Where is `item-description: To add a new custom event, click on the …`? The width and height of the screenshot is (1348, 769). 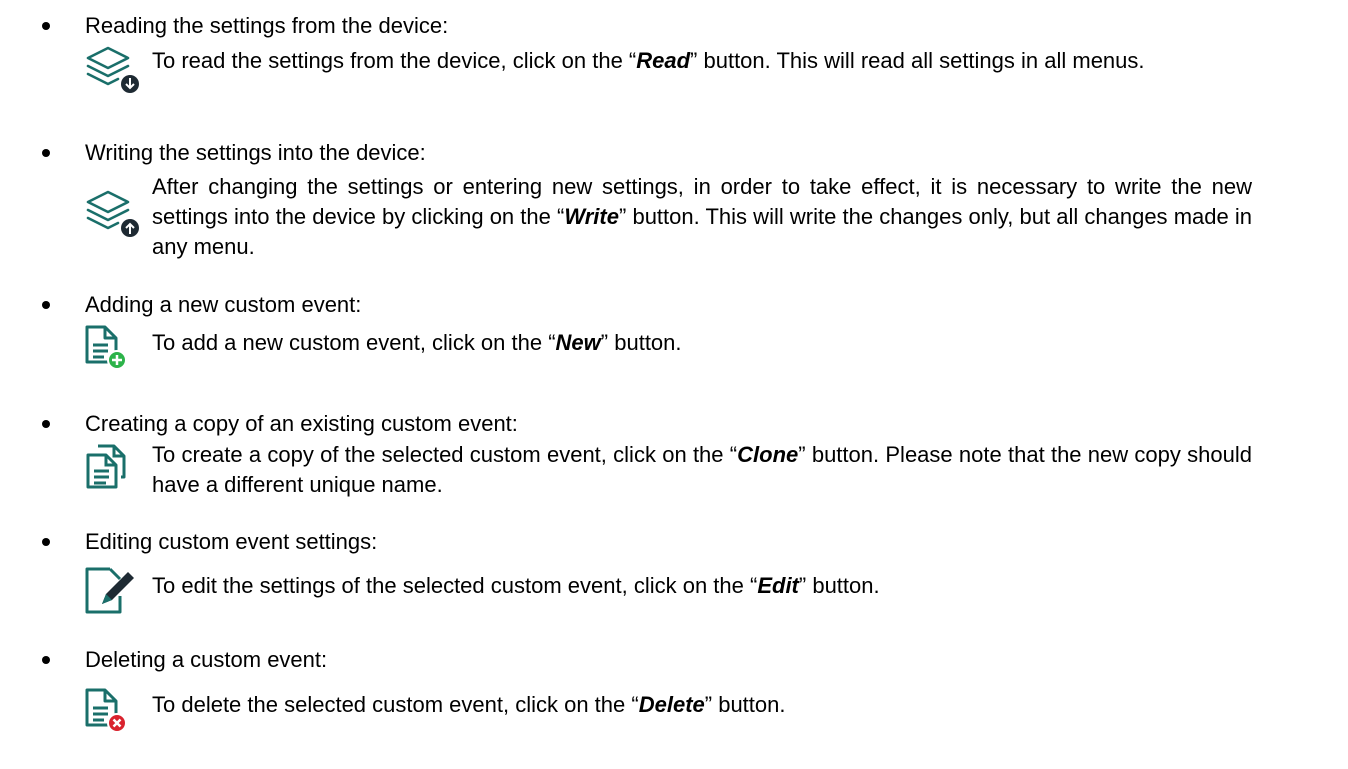
item-description: To add a new custom event, click on the … is located at coordinates (417, 342).